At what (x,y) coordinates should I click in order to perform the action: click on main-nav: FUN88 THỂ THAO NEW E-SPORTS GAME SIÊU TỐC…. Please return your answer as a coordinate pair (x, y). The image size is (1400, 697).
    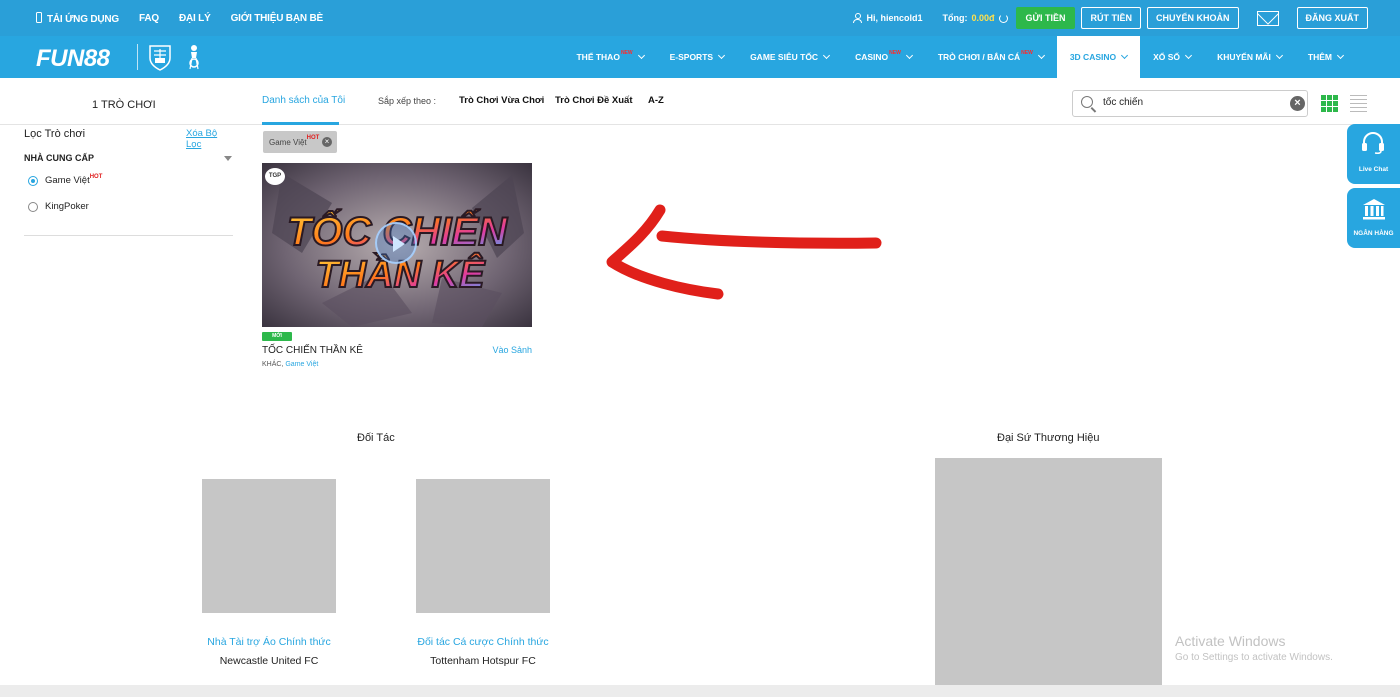
    Looking at the image, I should click on (700, 57).